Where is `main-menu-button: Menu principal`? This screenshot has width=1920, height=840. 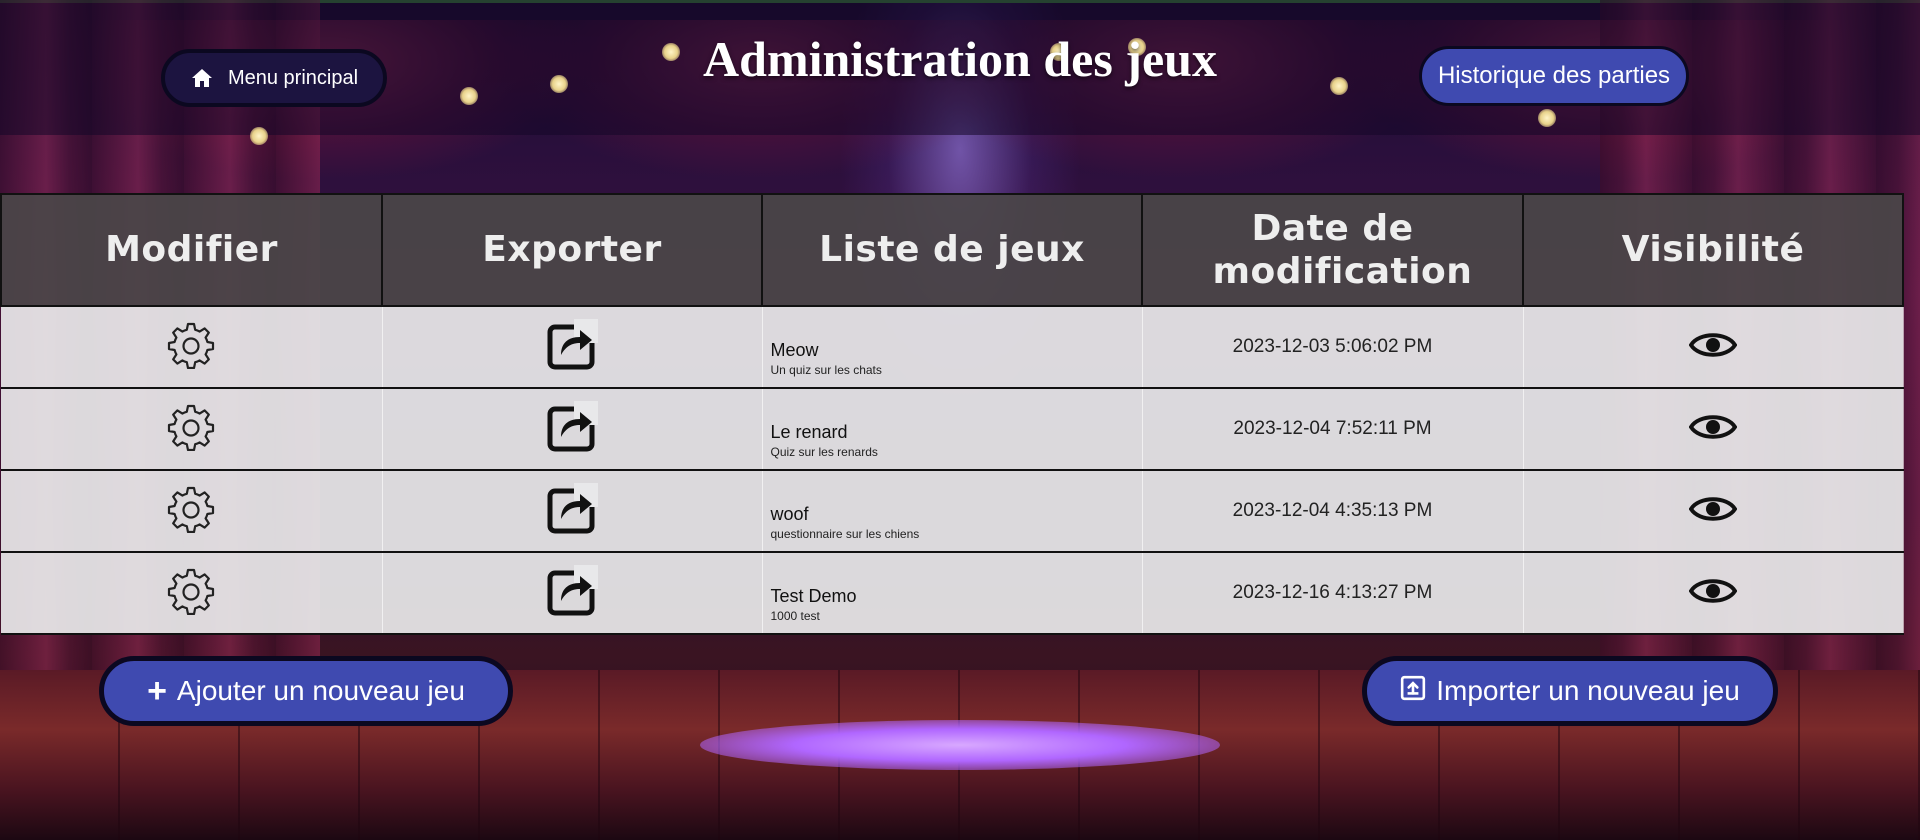
main-menu-button: Menu principal is located at coordinates (274, 78).